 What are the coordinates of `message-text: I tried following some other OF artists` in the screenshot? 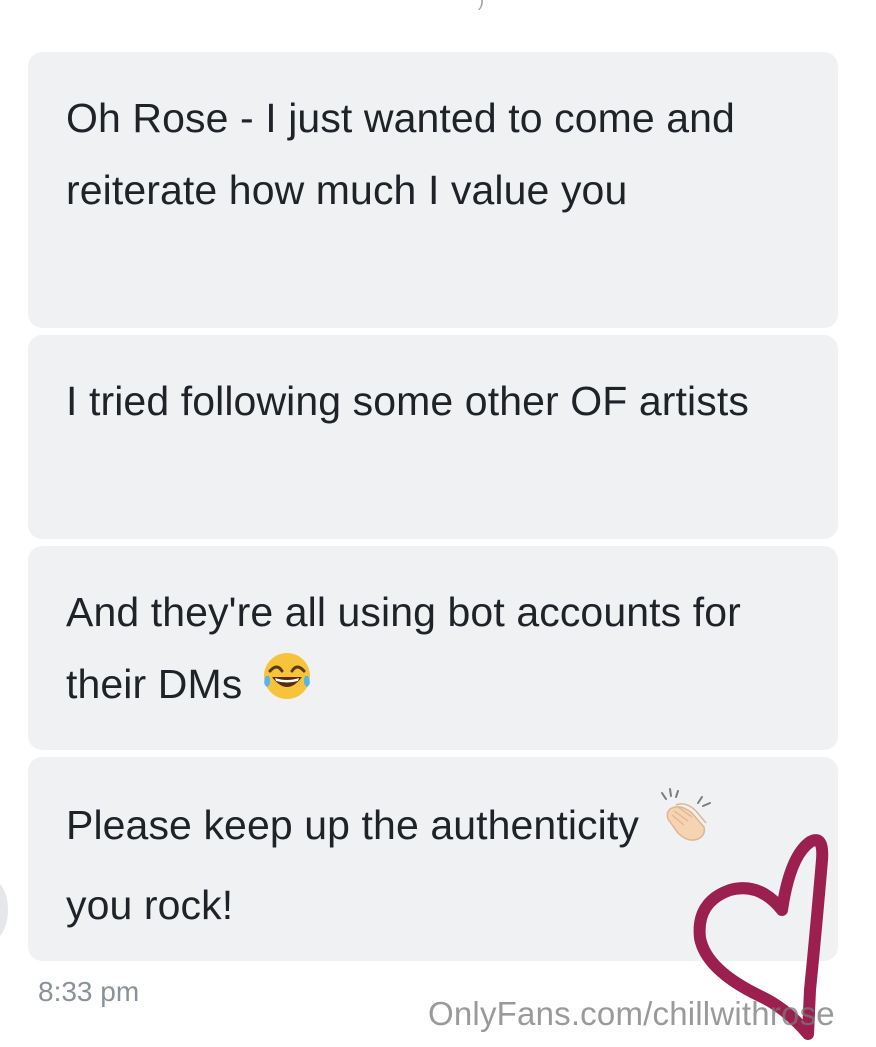 It's located at (407, 401).